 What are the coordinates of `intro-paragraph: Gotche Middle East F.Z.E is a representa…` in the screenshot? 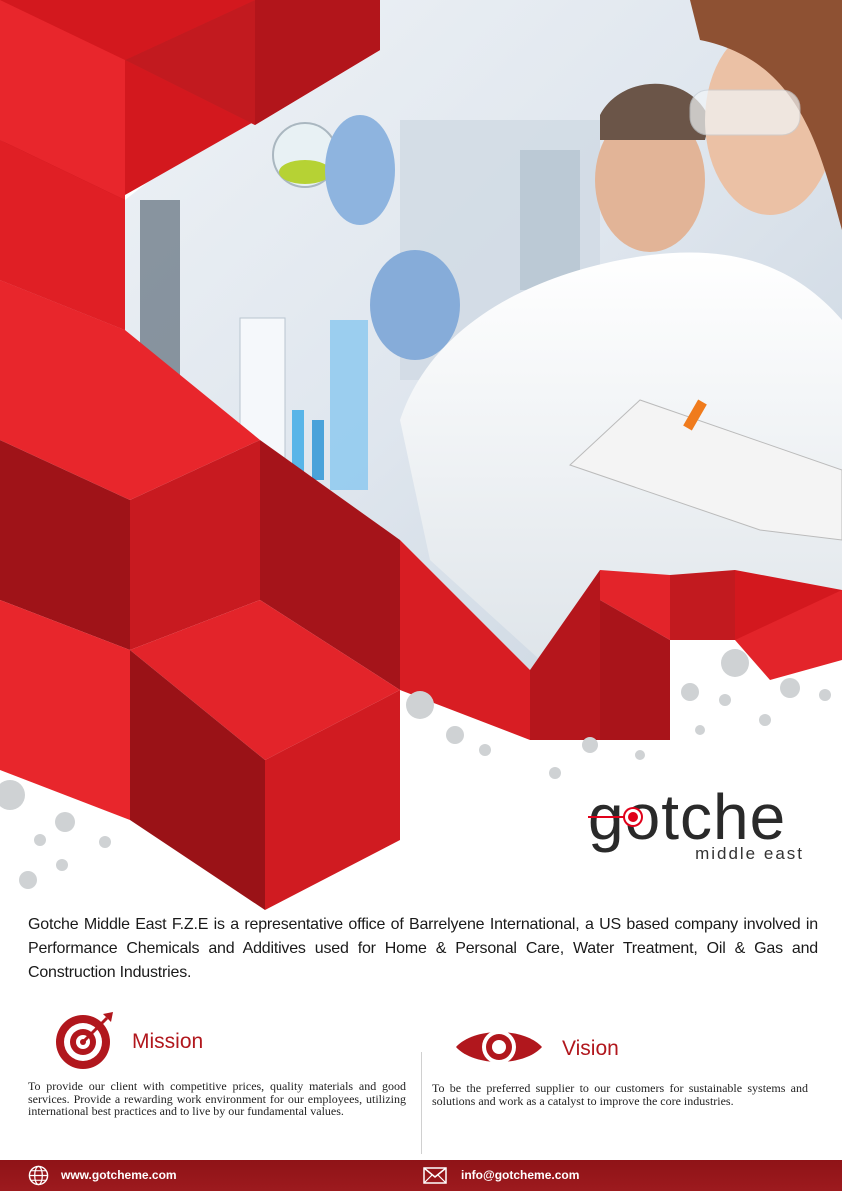 It's located at (423, 948).